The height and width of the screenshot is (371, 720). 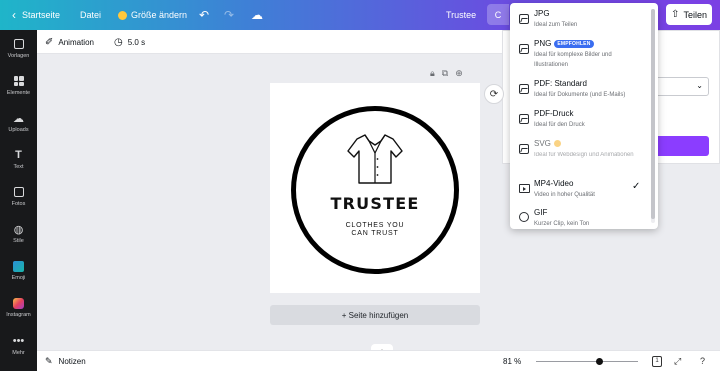 I want to click on sidebar-item-templates: Vorlagen, so click(x=18, y=55).